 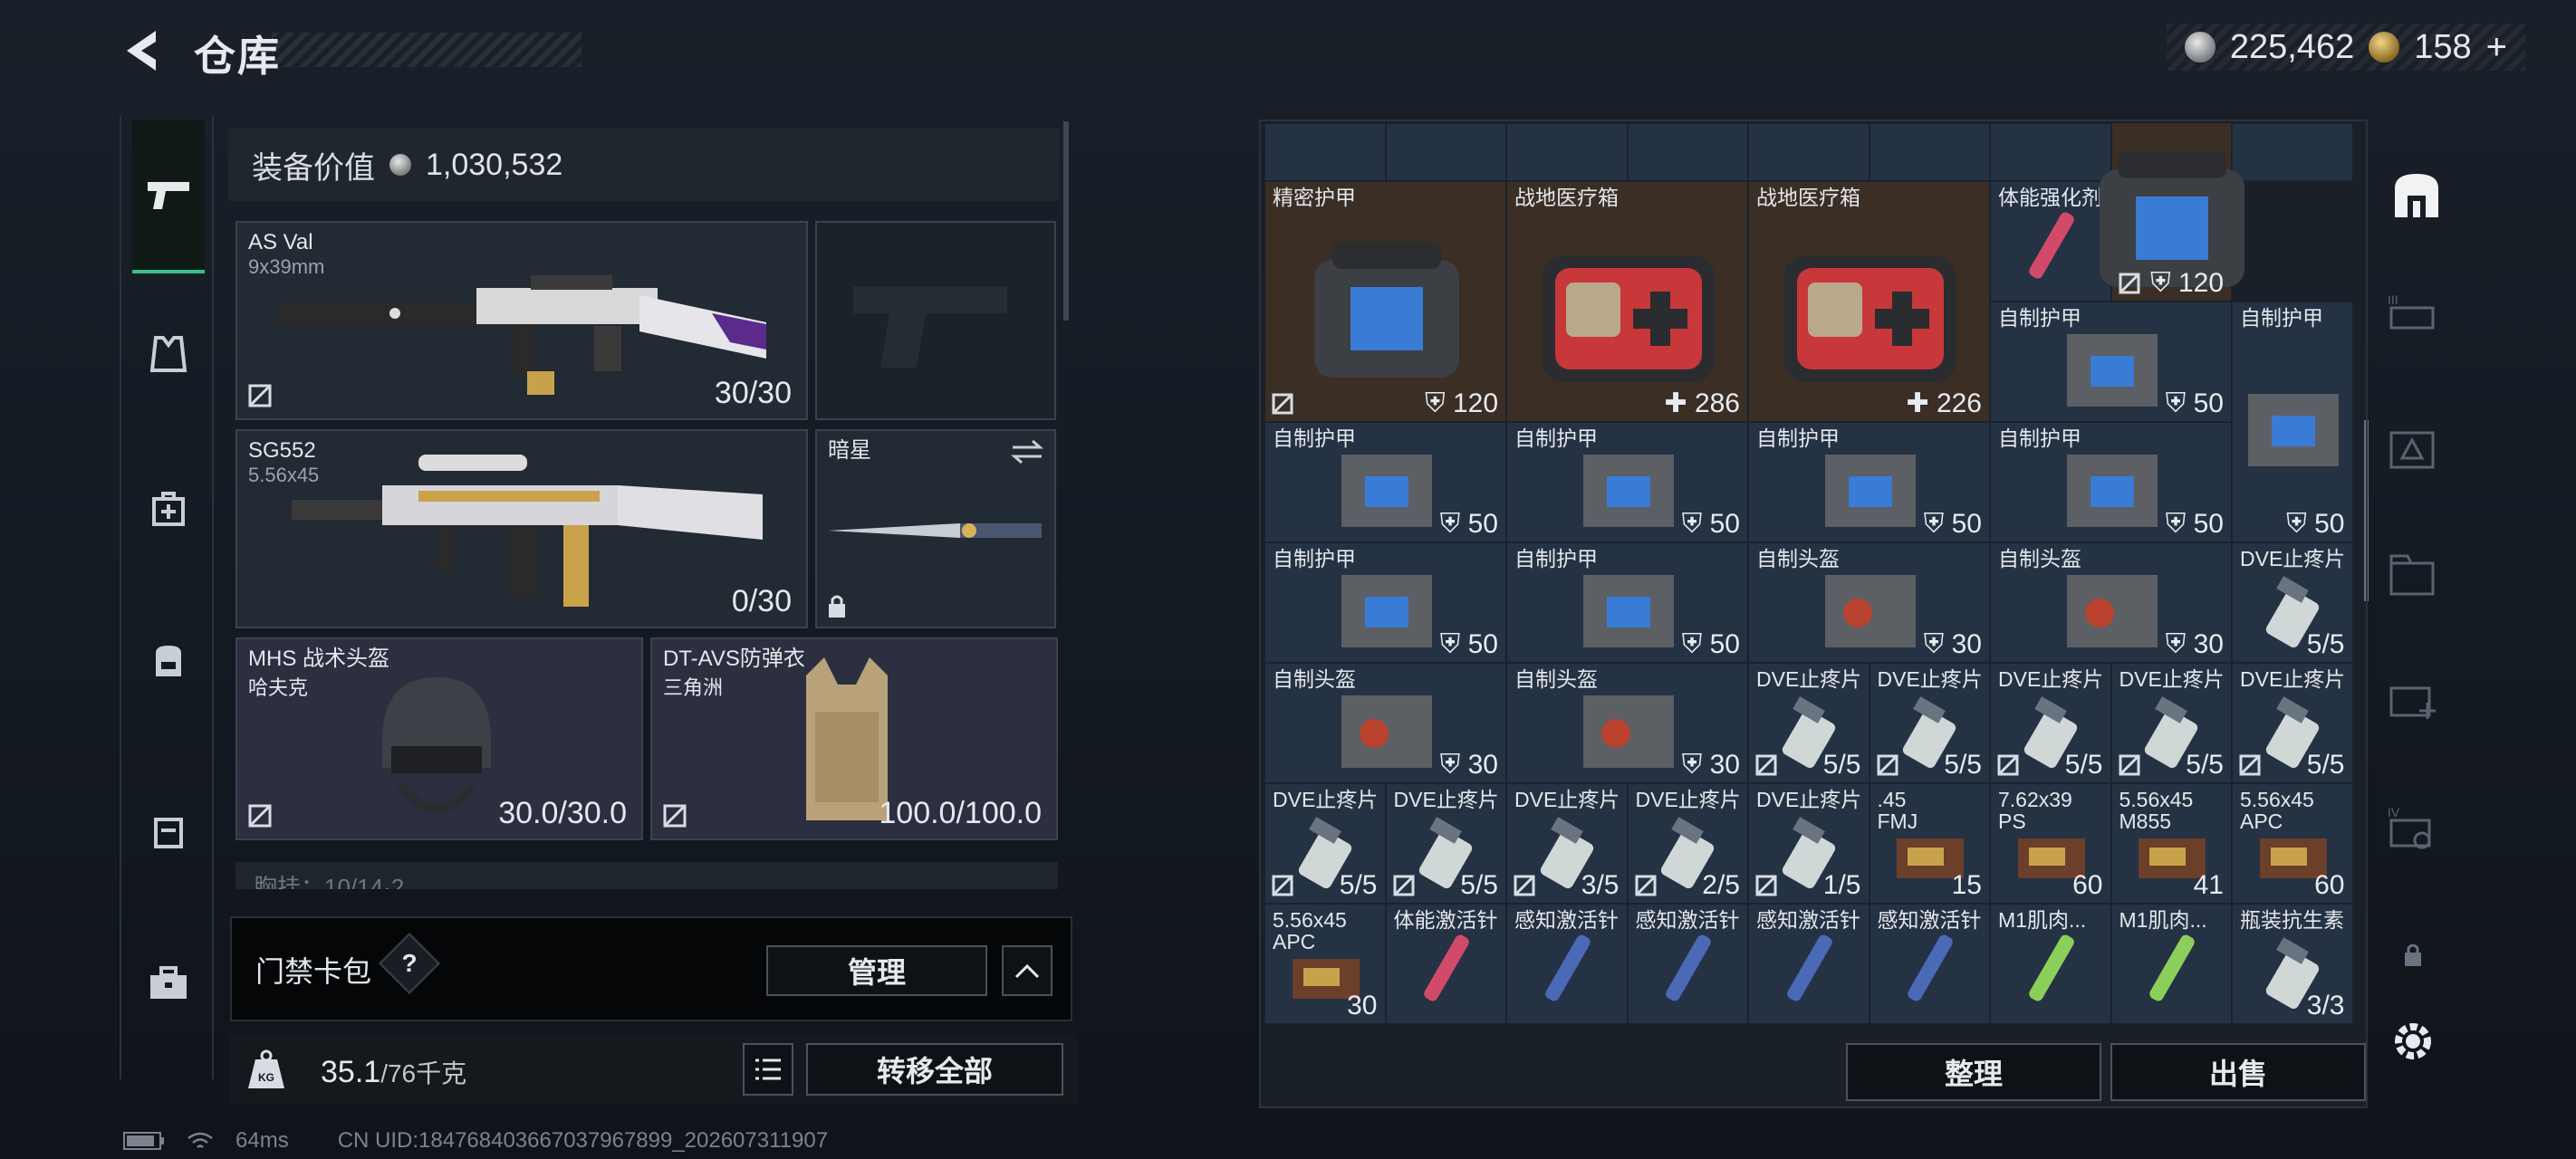 I want to click on weight-readout: 35.1/76千克, so click(x=393, y=1072).